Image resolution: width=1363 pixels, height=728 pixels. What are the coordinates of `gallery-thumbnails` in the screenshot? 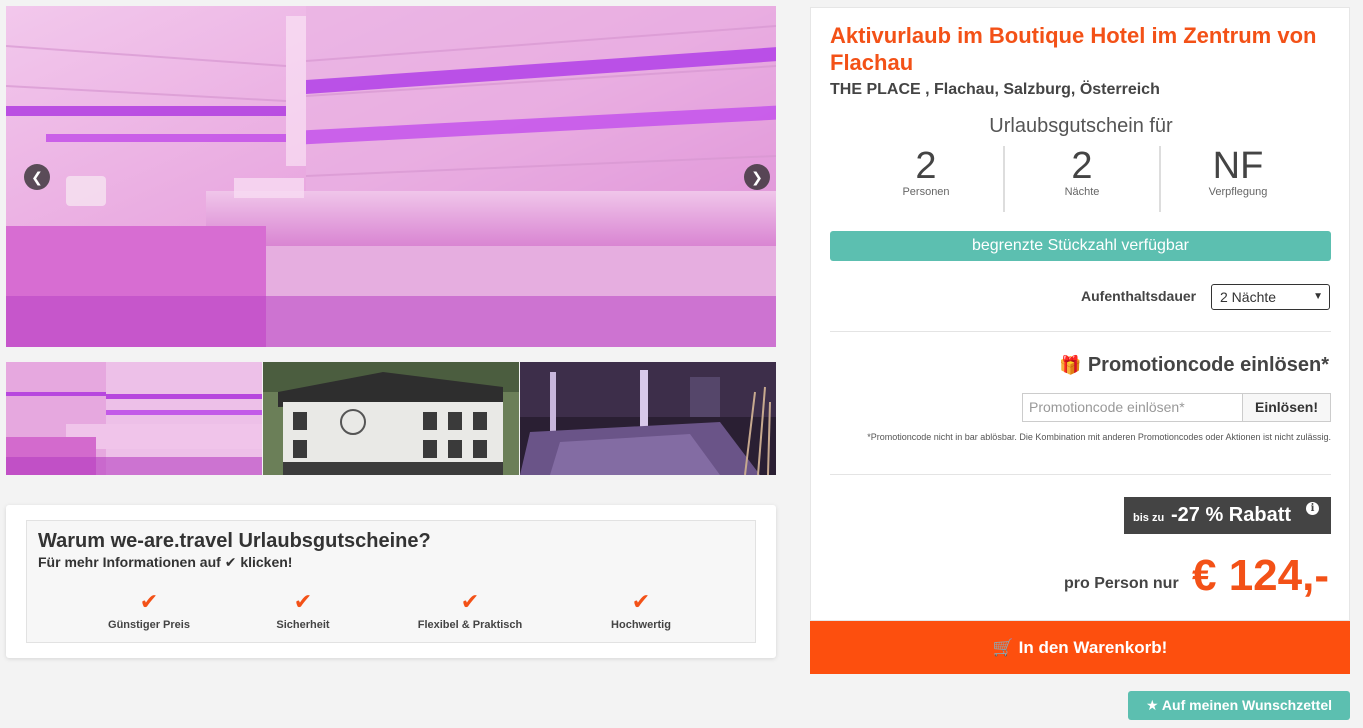 It's located at (391, 418).